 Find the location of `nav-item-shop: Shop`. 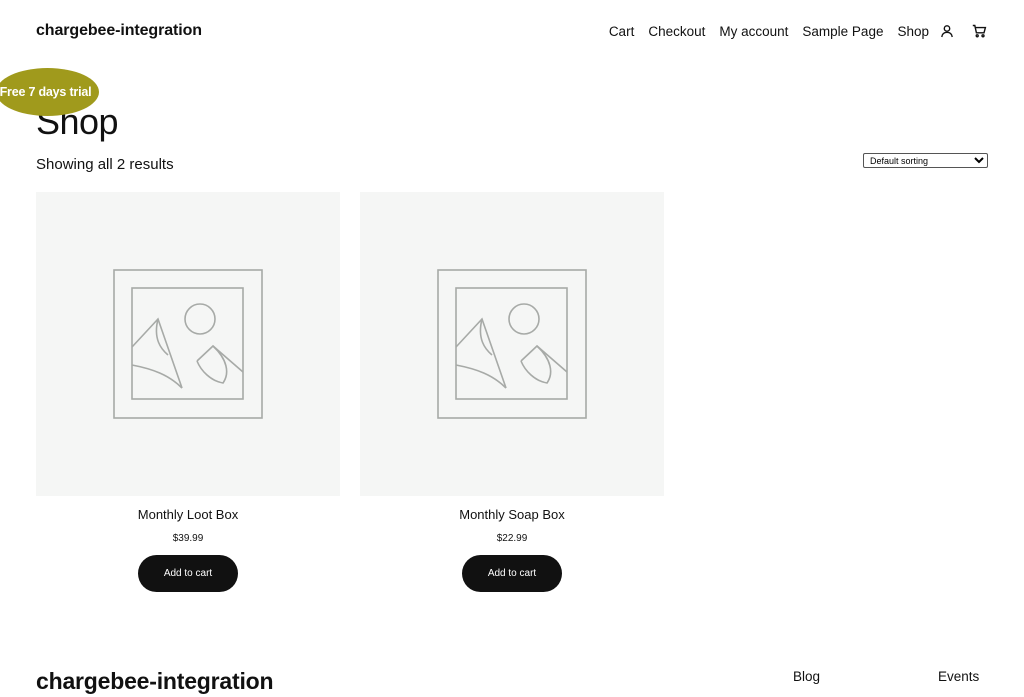

nav-item-shop: Shop is located at coordinates (913, 31).